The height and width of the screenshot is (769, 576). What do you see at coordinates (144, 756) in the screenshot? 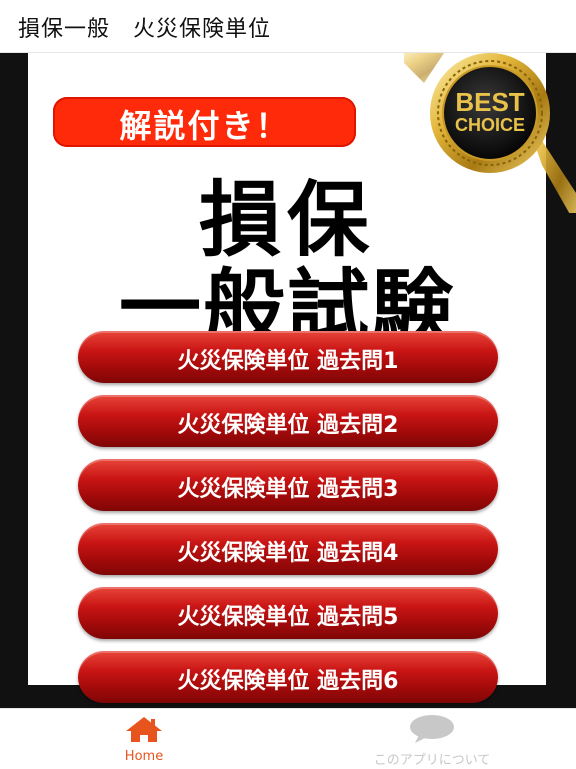
I see `tab-home-label: Home` at bounding box center [144, 756].